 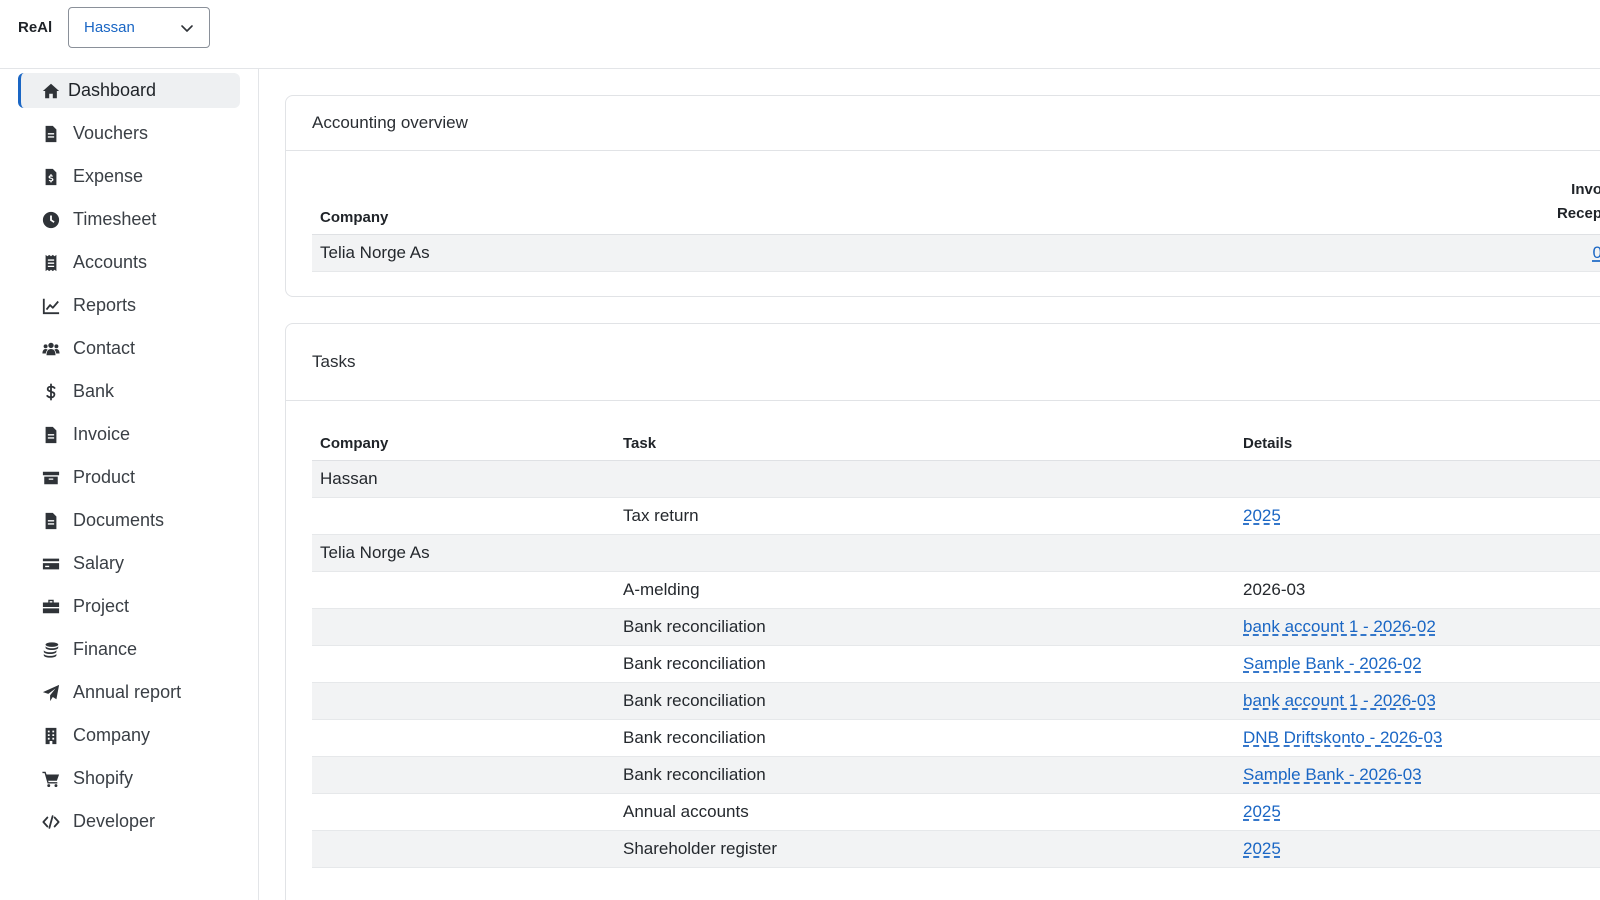 What do you see at coordinates (51, 306) in the screenshot?
I see `line-chart-icon` at bounding box center [51, 306].